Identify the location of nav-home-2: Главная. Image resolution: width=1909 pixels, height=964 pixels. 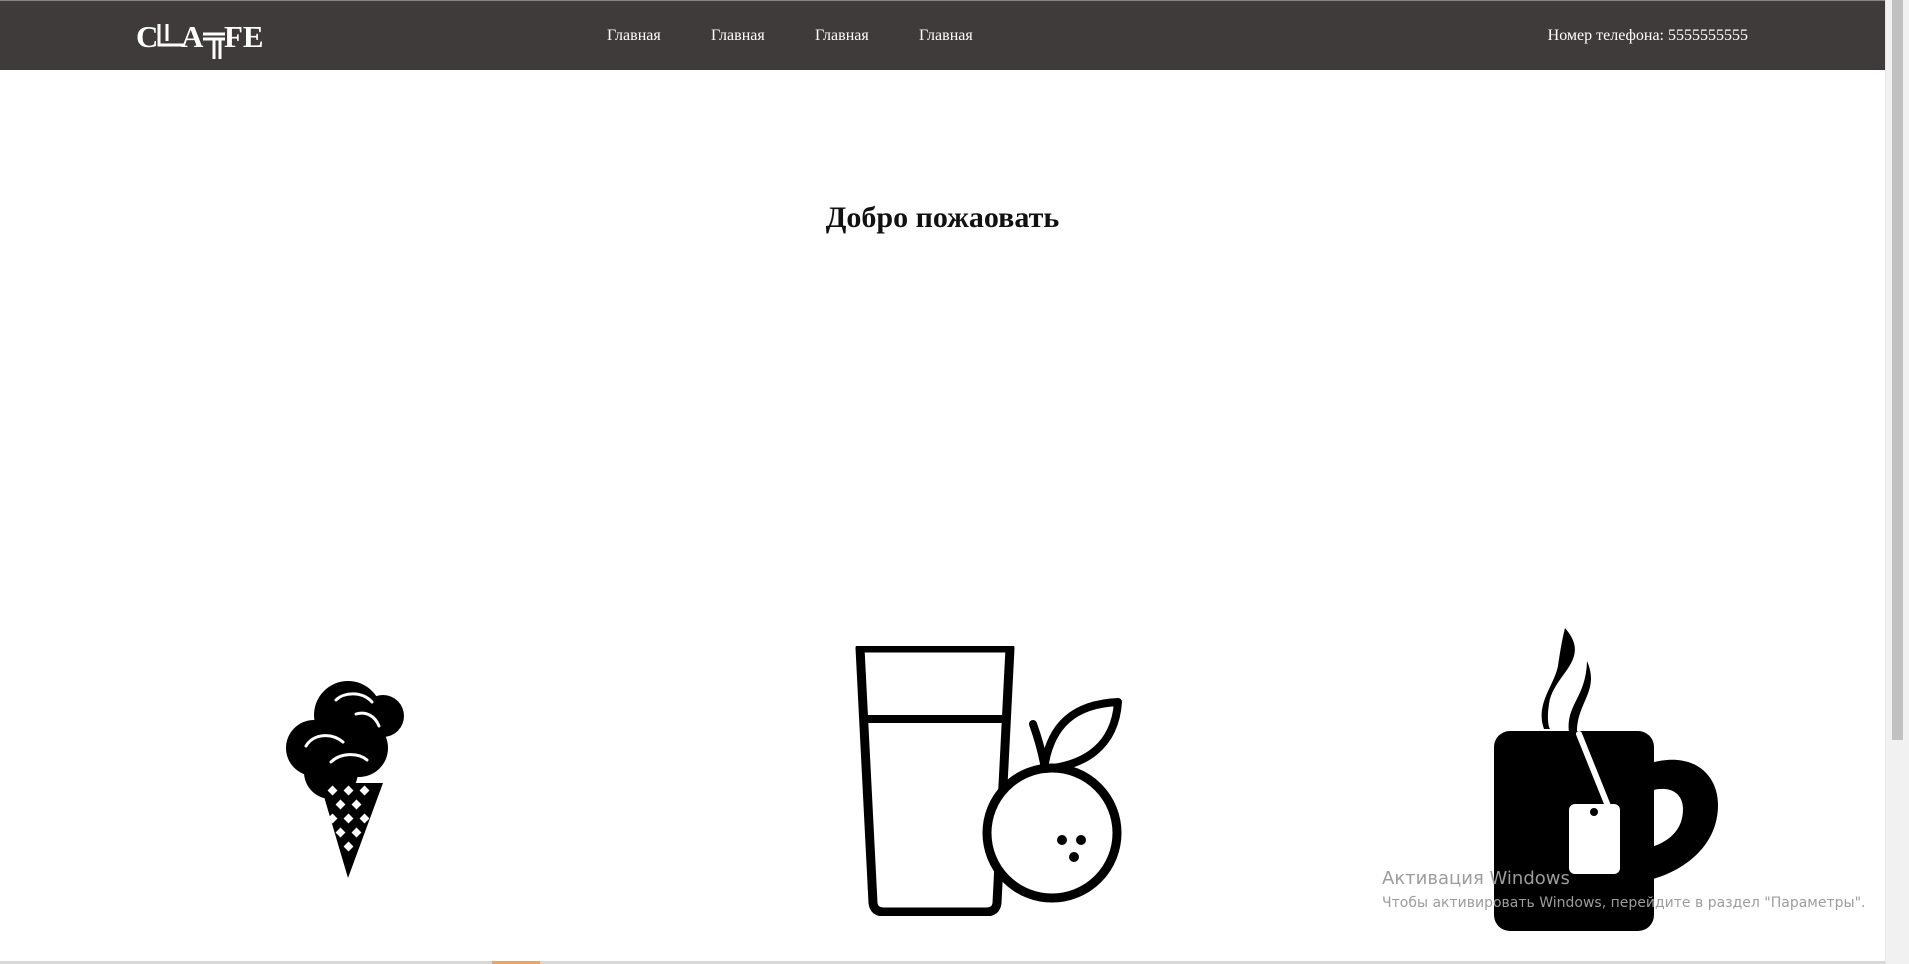
(763, 36).